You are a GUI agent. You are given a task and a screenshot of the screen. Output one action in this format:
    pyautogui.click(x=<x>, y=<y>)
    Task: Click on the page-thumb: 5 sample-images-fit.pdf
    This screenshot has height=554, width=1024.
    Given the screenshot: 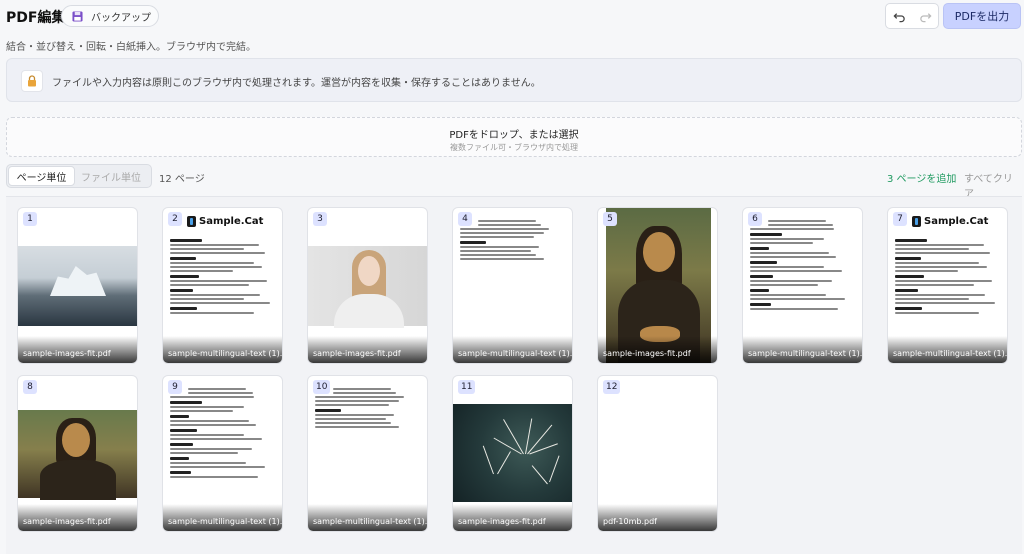 What is the action you would take?
    pyautogui.click(x=657, y=285)
    